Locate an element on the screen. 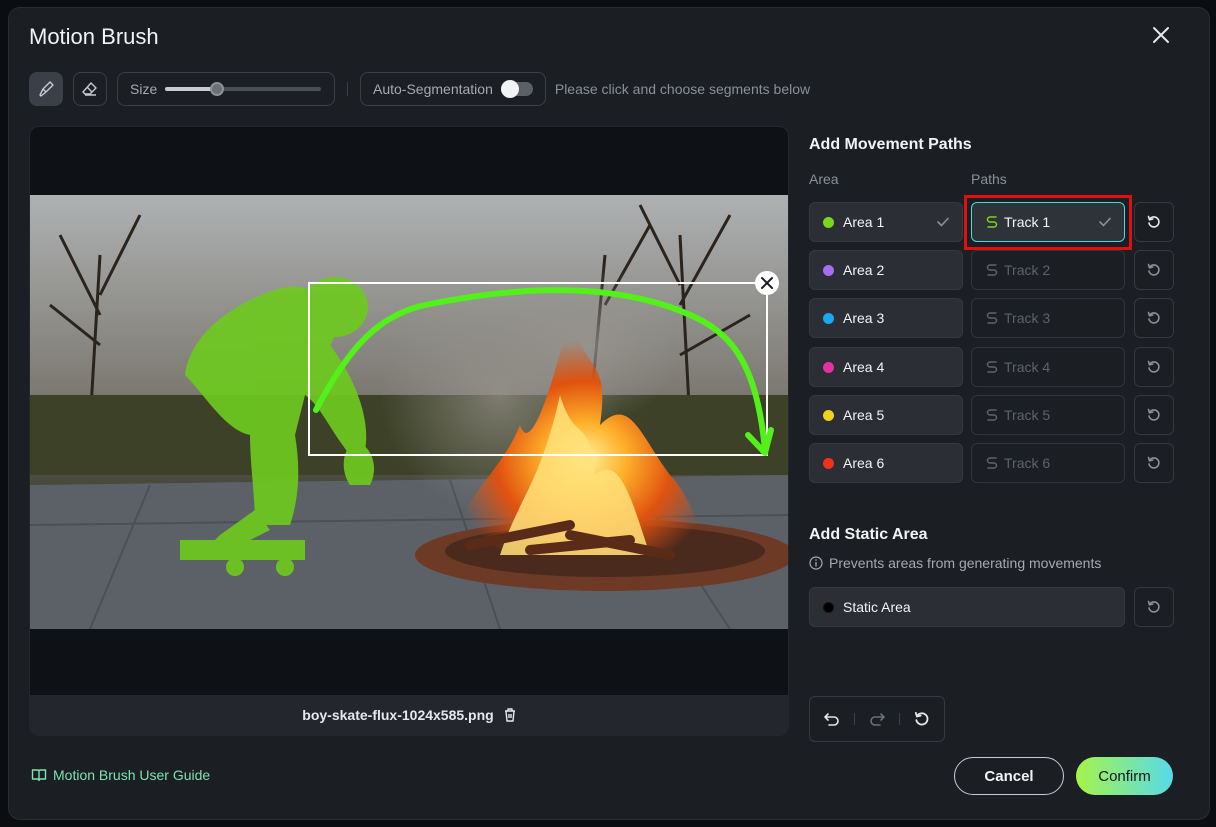  area-button: Area 2 is located at coordinates (886, 270).